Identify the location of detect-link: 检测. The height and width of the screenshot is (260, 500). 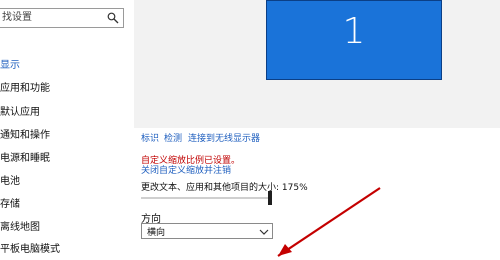
(173, 137).